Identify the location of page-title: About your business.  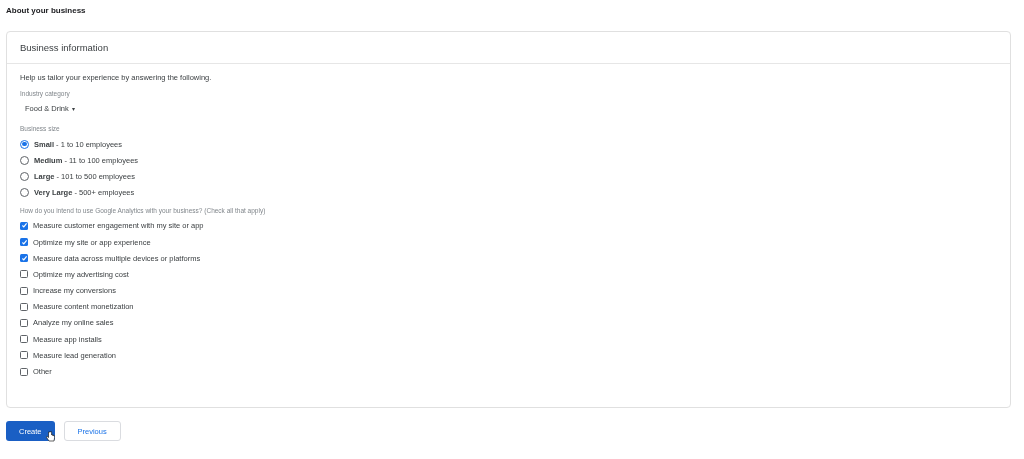
(46, 11).